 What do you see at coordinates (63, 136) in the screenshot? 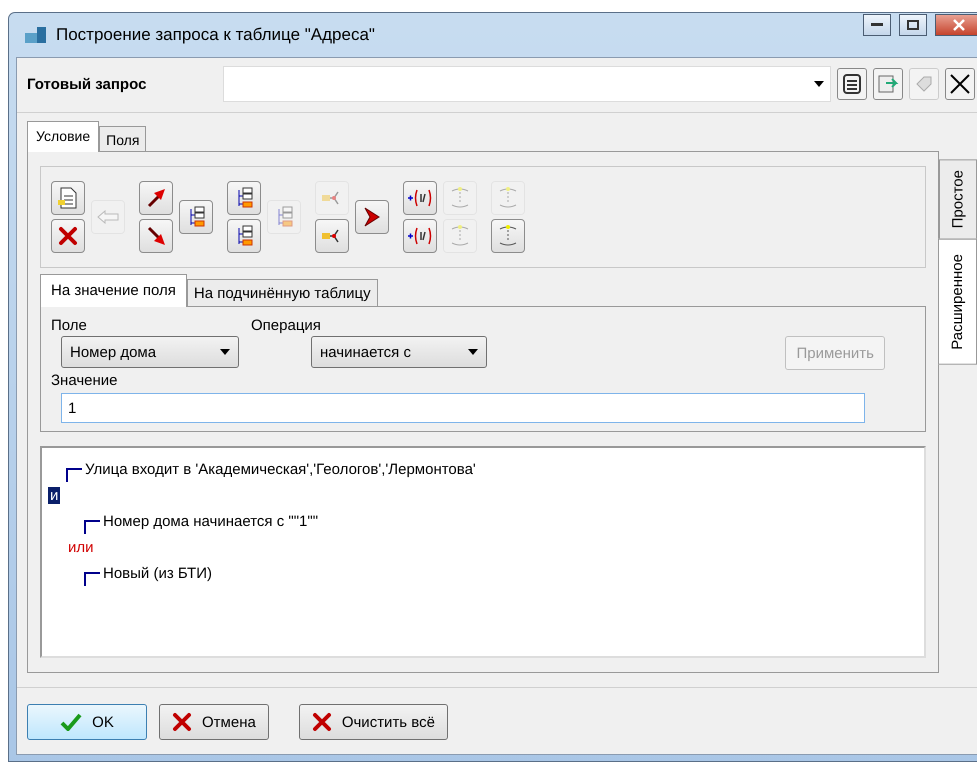
I see `tab: Условие` at bounding box center [63, 136].